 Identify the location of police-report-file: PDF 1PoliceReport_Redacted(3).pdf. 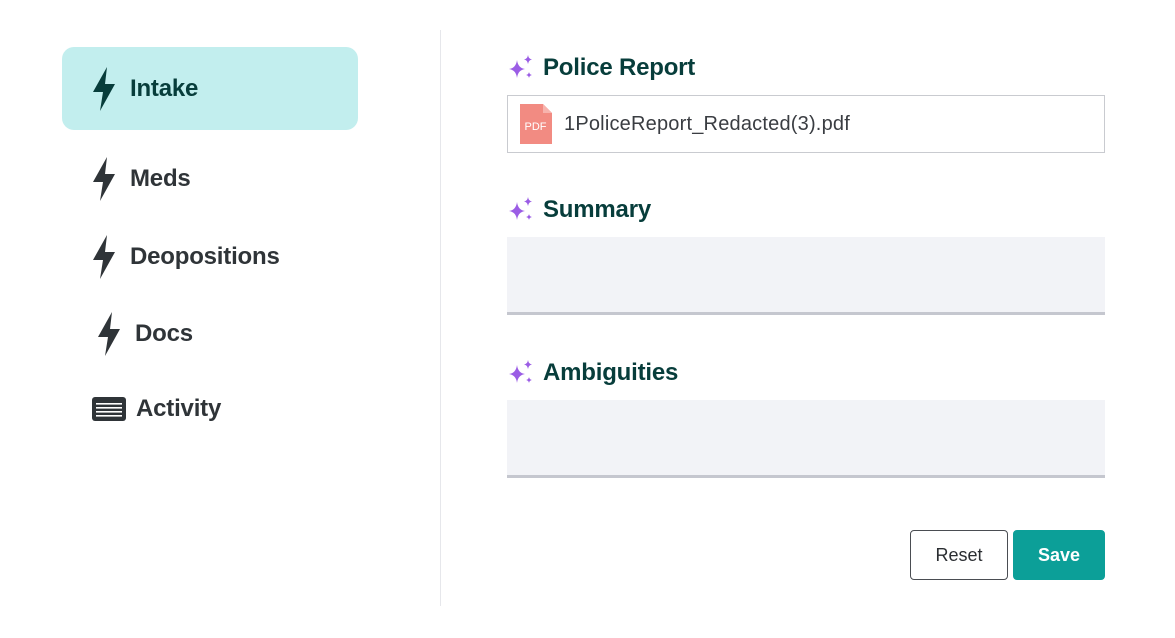
(806, 124).